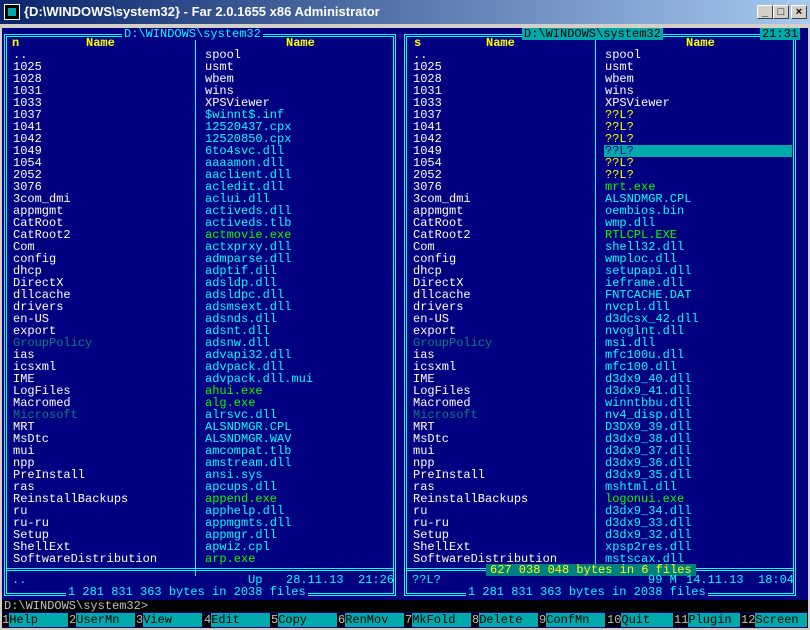  What do you see at coordinates (506, 391) in the screenshot?
I see `file-list-item: LogFiles` at bounding box center [506, 391].